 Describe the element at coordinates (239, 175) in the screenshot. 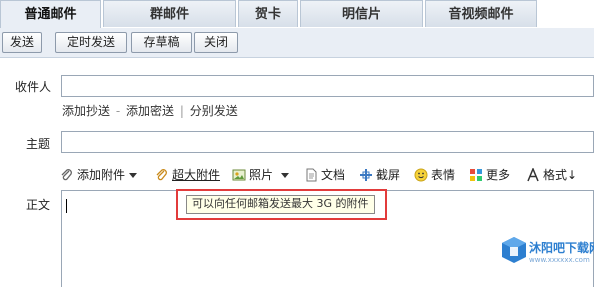

I see `photo-icon` at that location.